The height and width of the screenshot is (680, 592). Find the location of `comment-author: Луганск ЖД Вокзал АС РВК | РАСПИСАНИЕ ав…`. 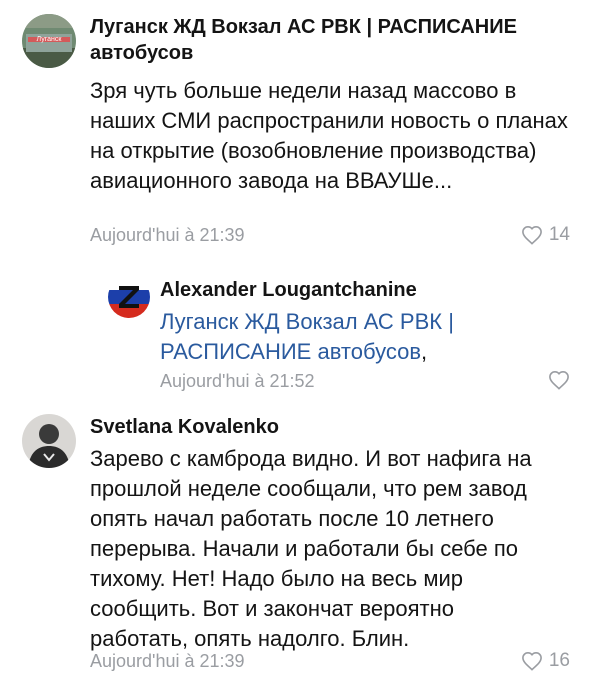

comment-author: Луганск ЖД Вокзал АС РВК | РАСПИСАНИЕ ав… is located at coordinates (330, 40).